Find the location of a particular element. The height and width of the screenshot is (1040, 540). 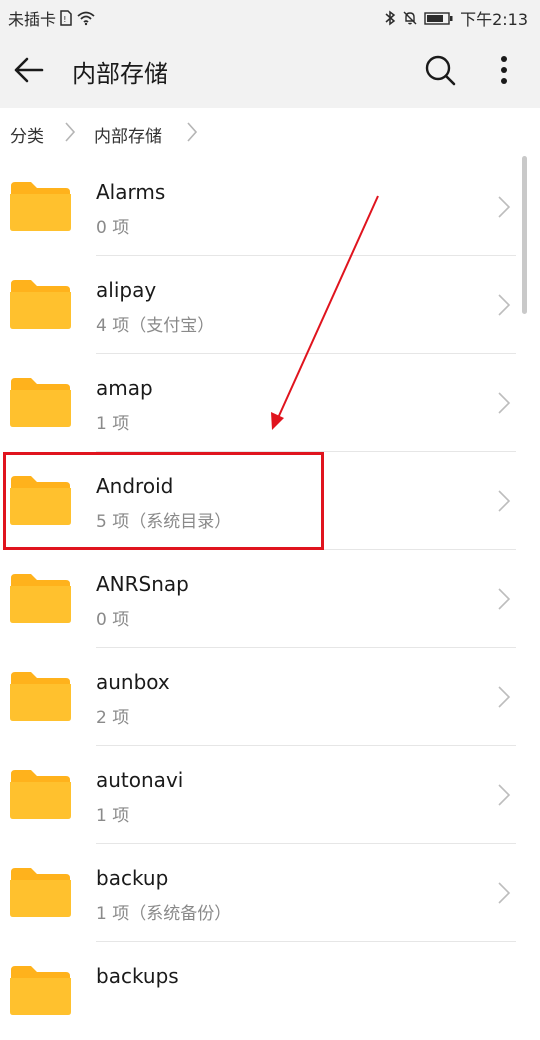

more-vertical-icon is located at coordinates (504, 70).